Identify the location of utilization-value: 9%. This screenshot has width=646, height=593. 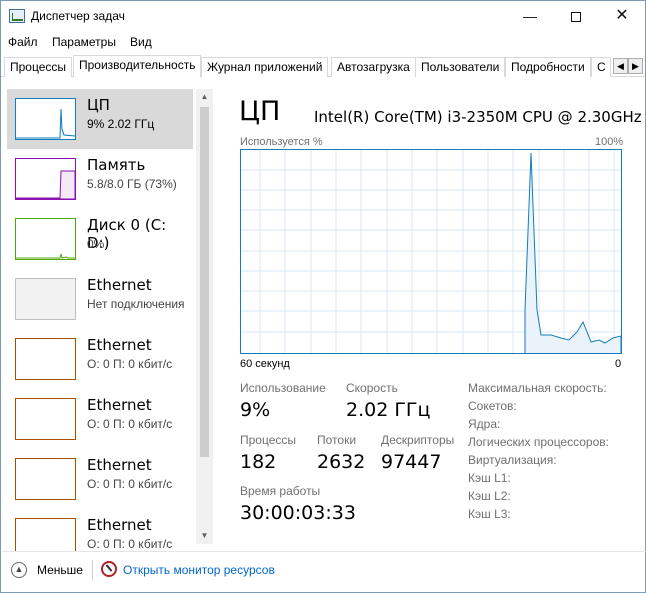
(255, 410).